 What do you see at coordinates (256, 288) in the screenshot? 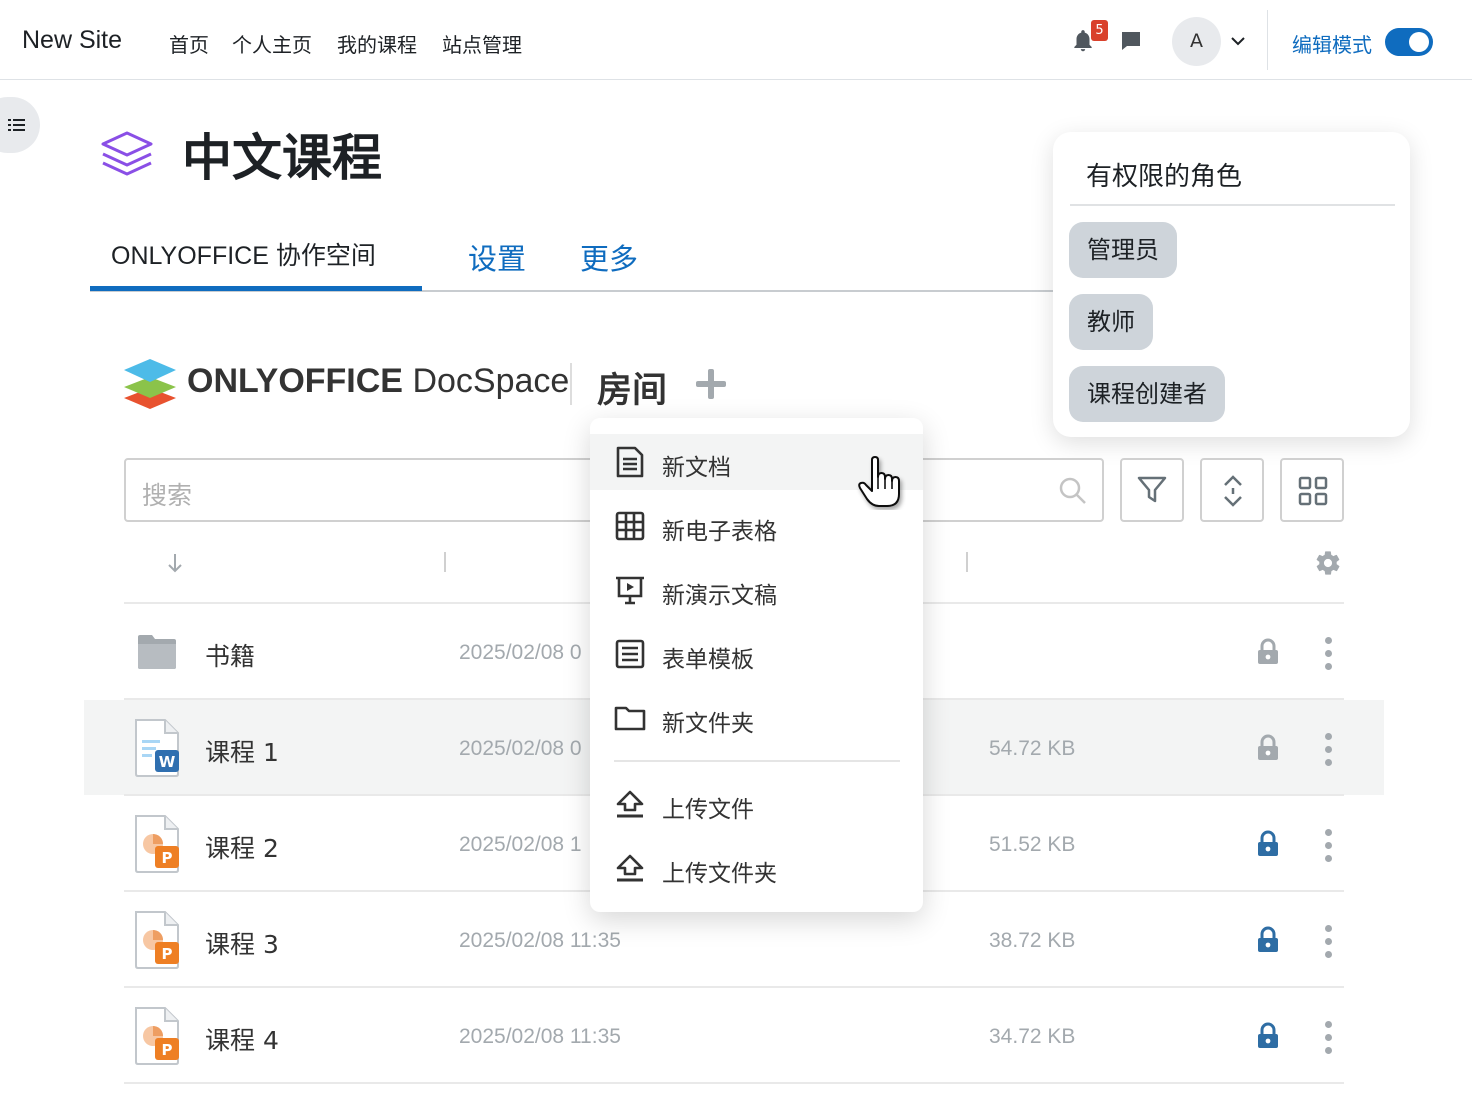
I see `active-tab-indicator` at bounding box center [256, 288].